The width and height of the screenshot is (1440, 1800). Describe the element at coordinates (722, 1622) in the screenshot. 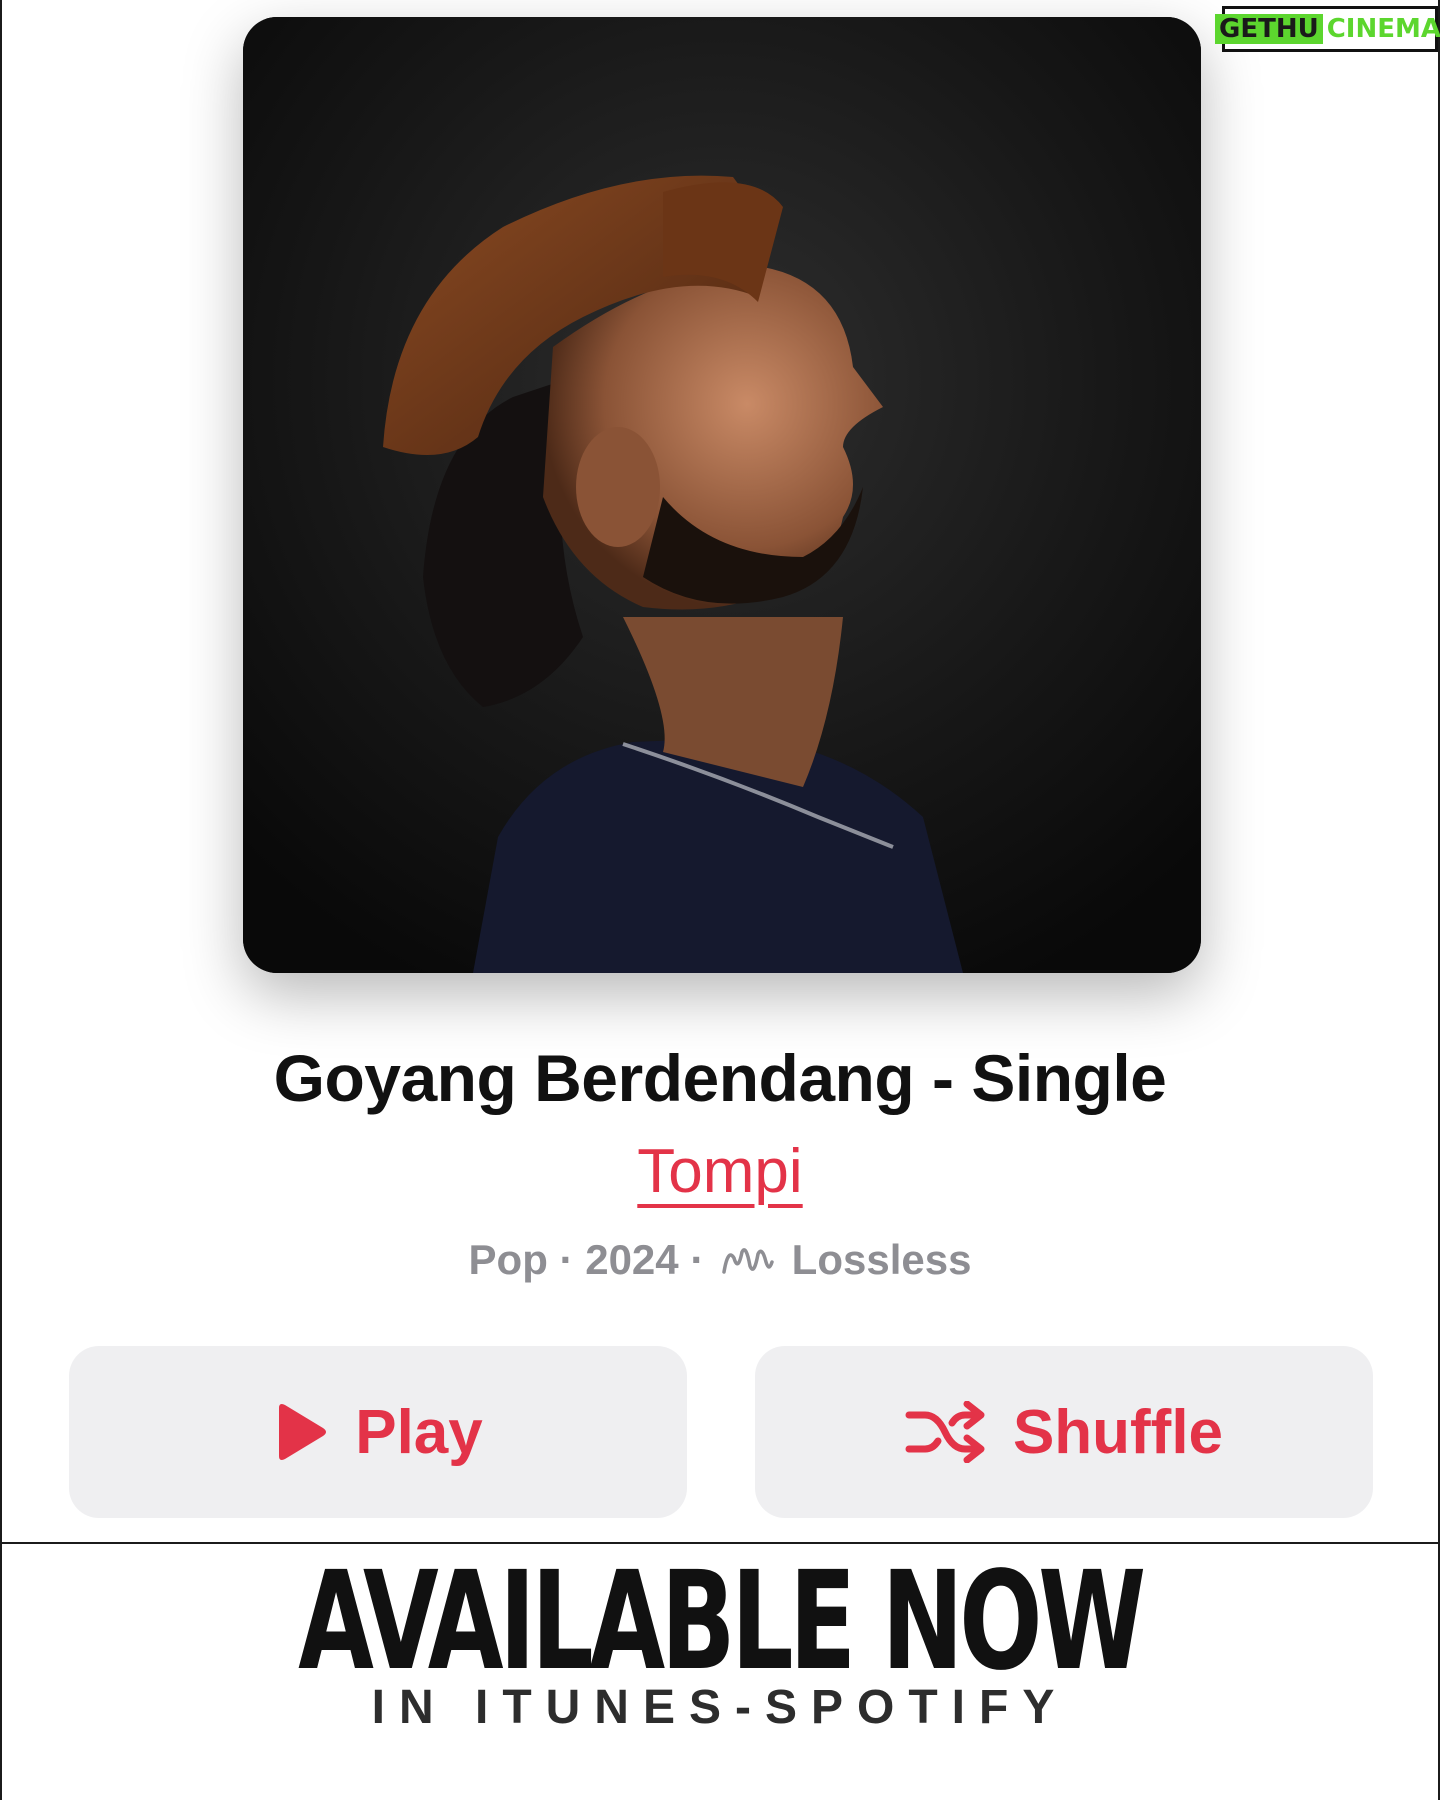

I see `promo-headline: AVAILABLE NOW` at that location.